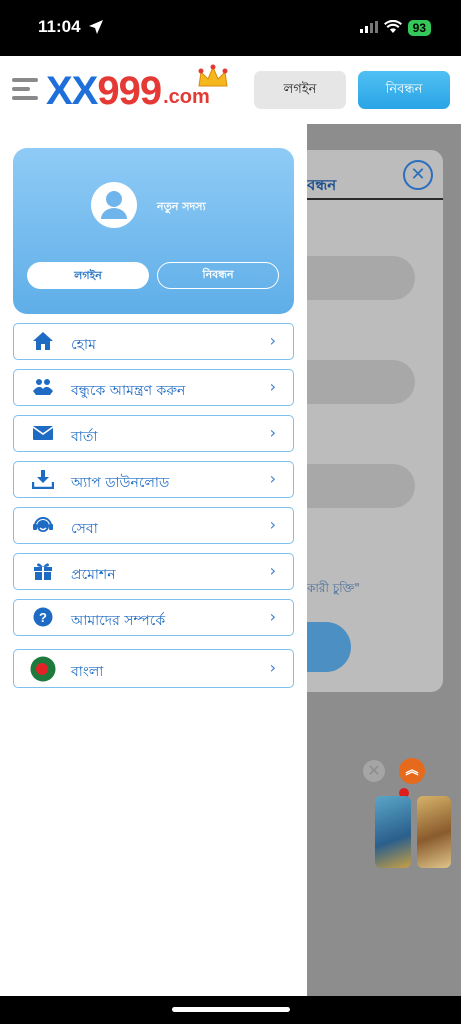 The width and height of the screenshot is (461, 1024). I want to click on message-icon, so click(43, 433).